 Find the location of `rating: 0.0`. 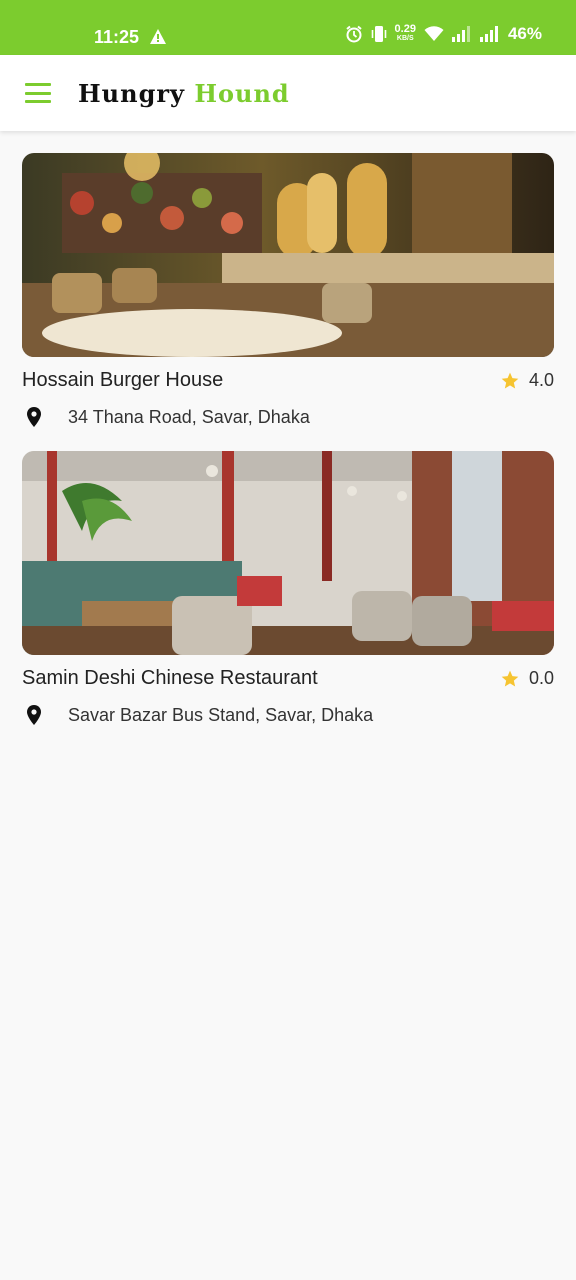

rating: 0.0 is located at coordinates (527, 678).